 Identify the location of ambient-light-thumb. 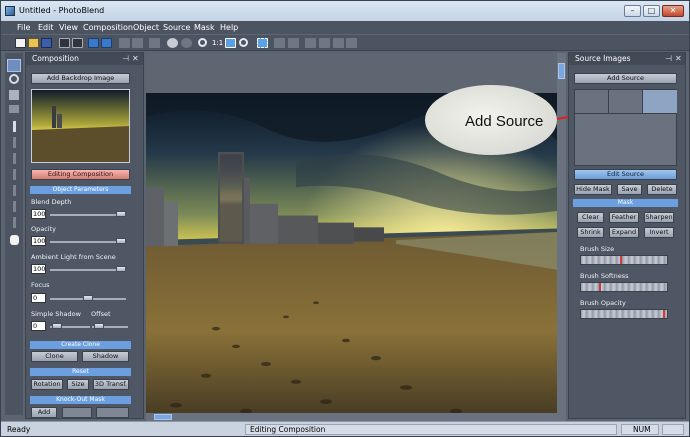
(121, 269).